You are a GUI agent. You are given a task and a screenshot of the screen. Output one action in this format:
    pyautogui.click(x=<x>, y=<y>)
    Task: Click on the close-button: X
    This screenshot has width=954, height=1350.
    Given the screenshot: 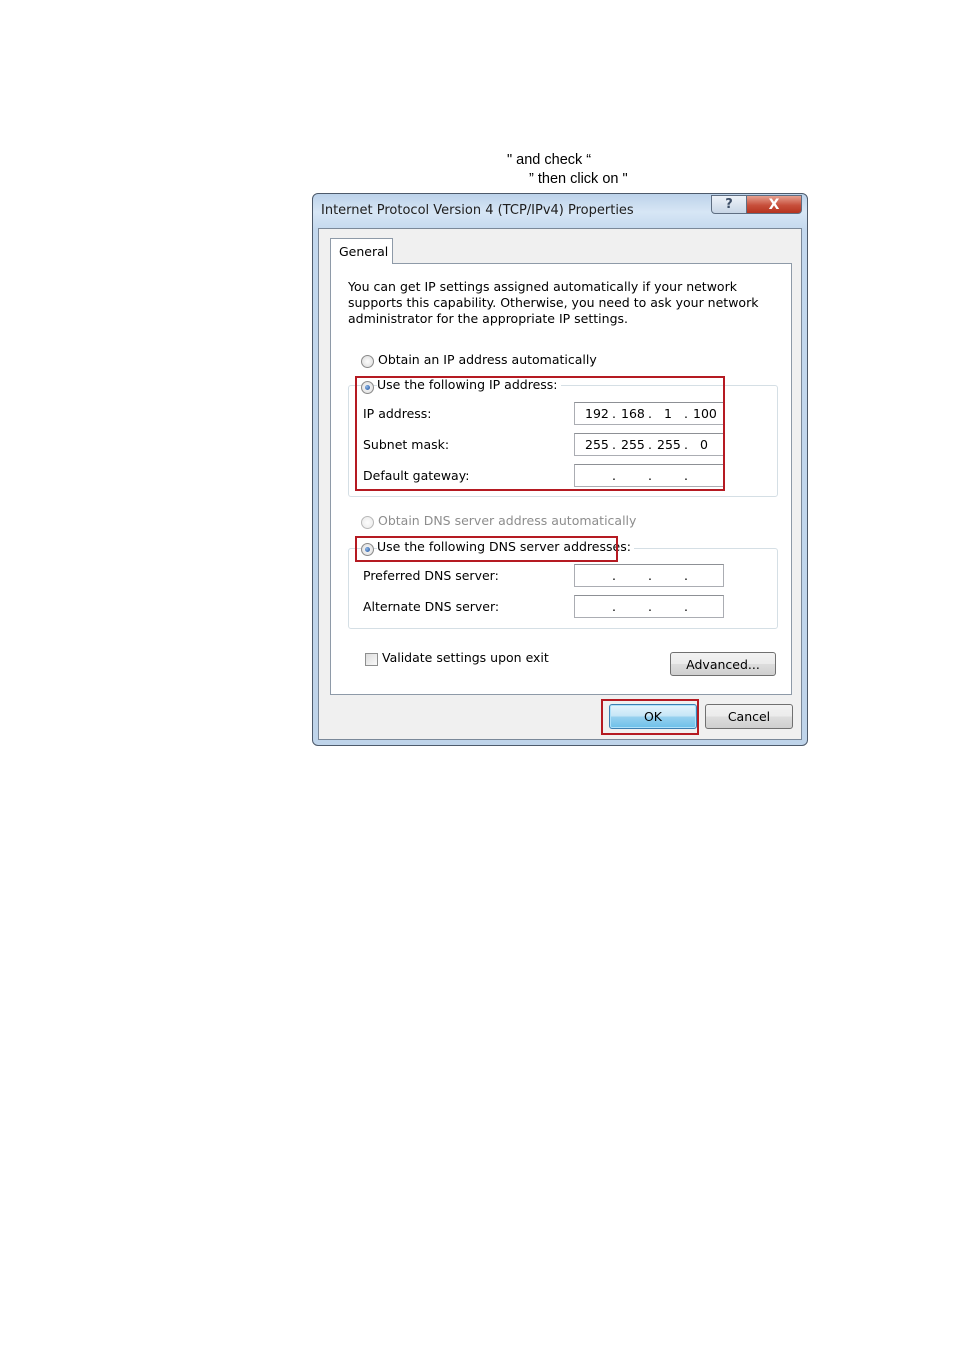 What is the action you would take?
    pyautogui.click(x=774, y=204)
    